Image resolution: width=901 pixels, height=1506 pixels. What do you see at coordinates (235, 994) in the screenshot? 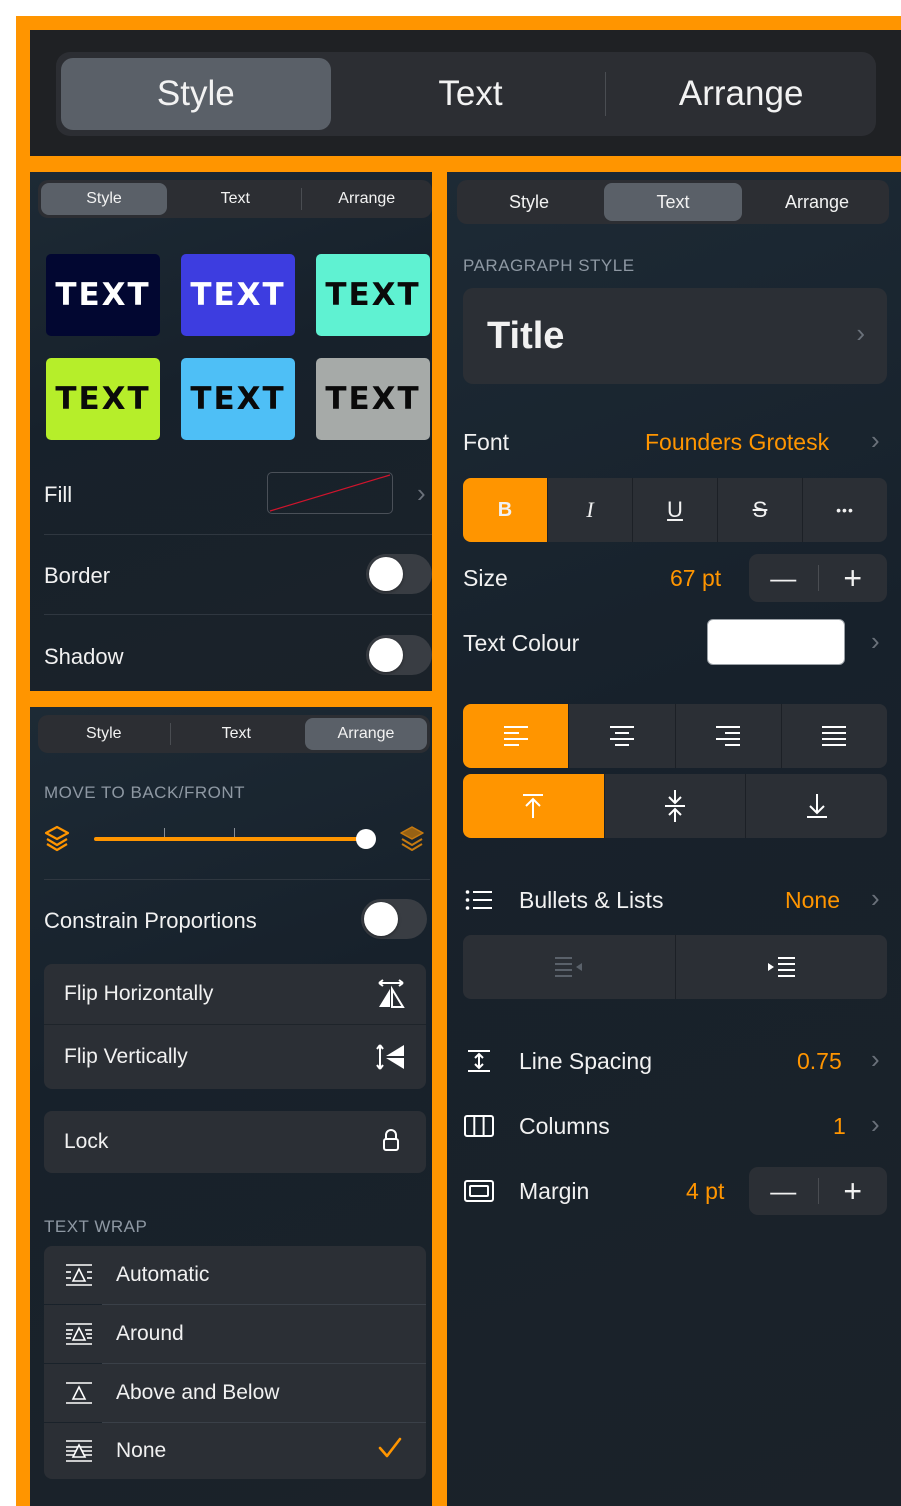
I see `flip-horizontally-button: Flip Horizontally` at bounding box center [235, 994].